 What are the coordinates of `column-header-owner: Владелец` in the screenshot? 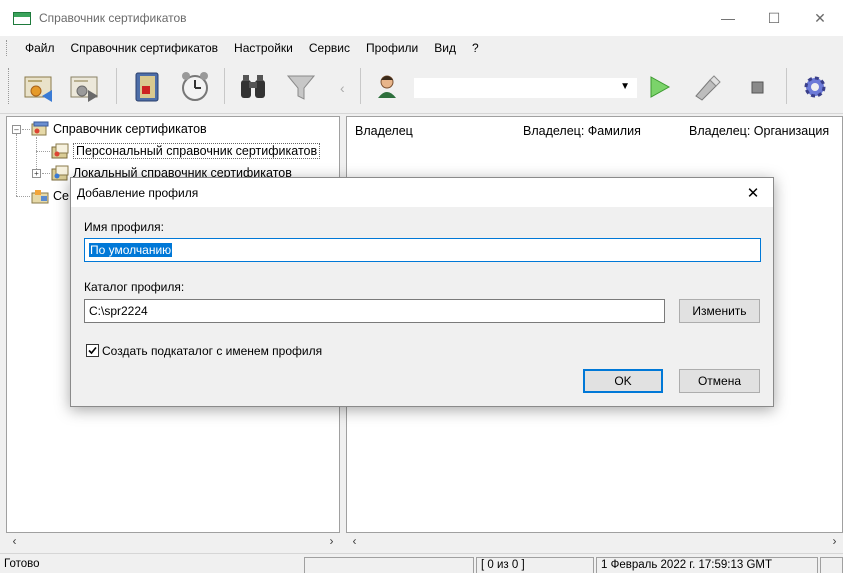 It's located at (431, 131).